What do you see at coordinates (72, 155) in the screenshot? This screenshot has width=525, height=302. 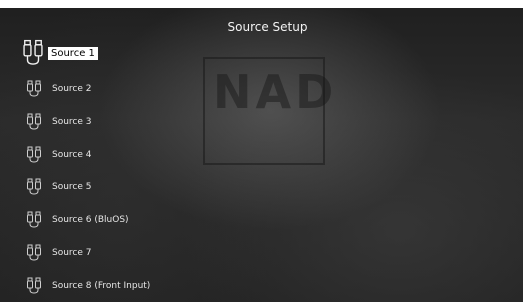 I see `source-item-label: Source 4` at bounding box center [72, 155].